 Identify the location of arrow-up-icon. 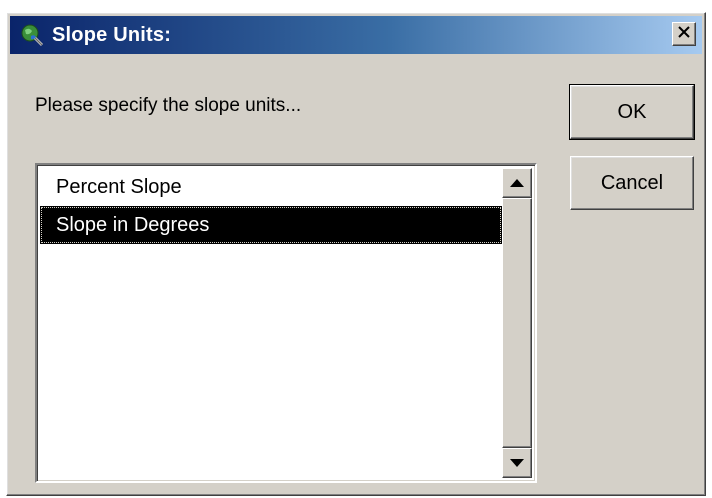
(517, 183).